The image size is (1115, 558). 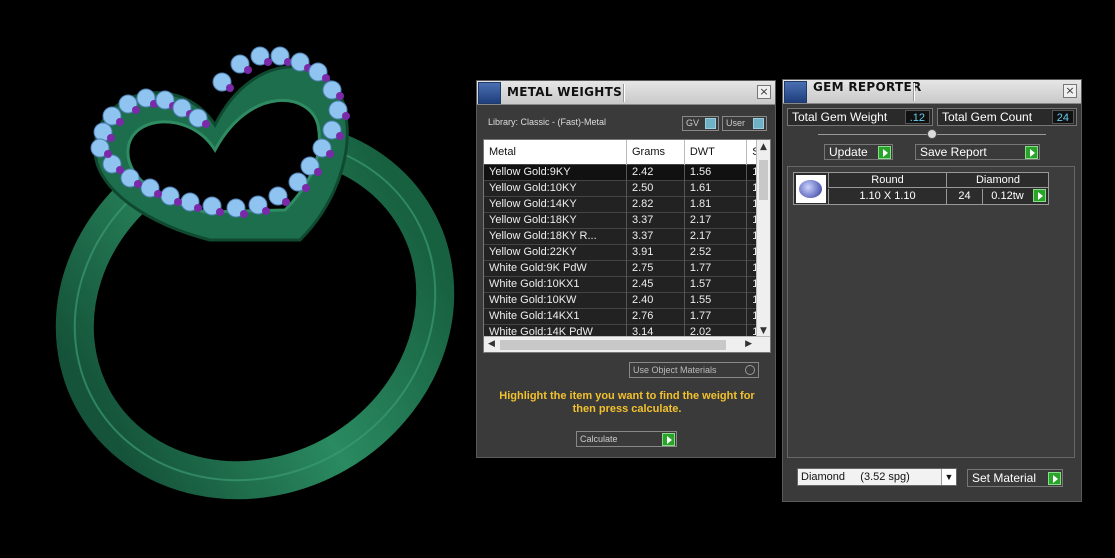 What do you see at coordinates (887, 196) in the screenshot?
I see `gem-size: 1.10 X 1.10` at bounding box center [887, 196].